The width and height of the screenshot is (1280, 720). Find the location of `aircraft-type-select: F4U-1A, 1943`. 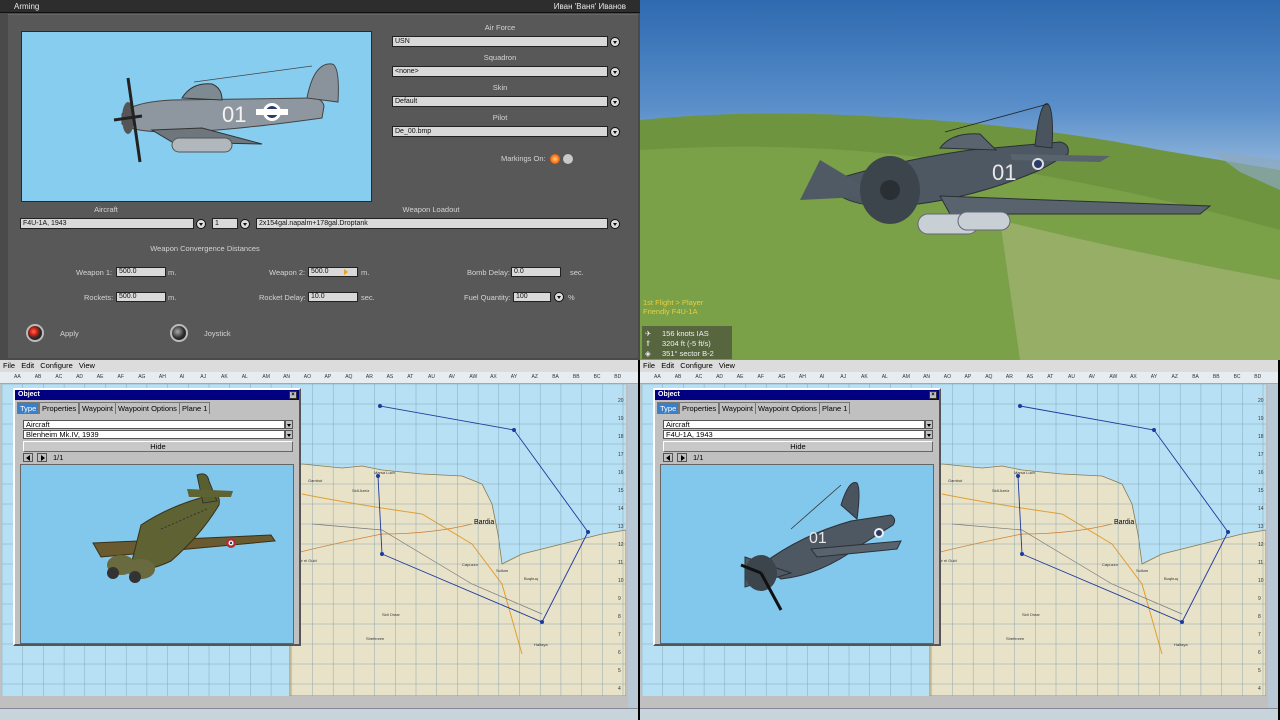

aircraft-type-select: F4U-1A, 1943 is located at coordinates (794, 434).